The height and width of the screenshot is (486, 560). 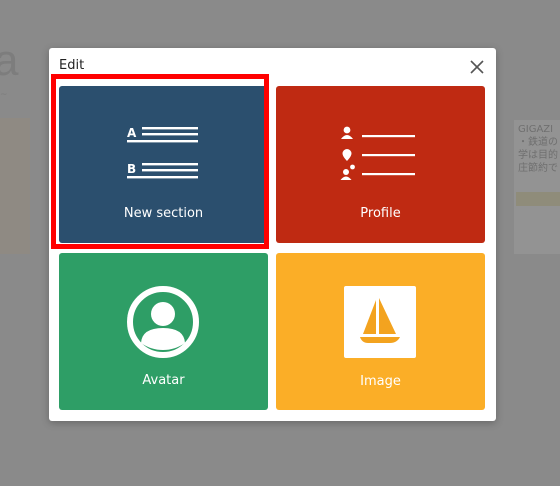 What do you see at coordinates (163, 322) in the screenshot?
I see `avatar-person-icon` at bounding box center [163, 322].